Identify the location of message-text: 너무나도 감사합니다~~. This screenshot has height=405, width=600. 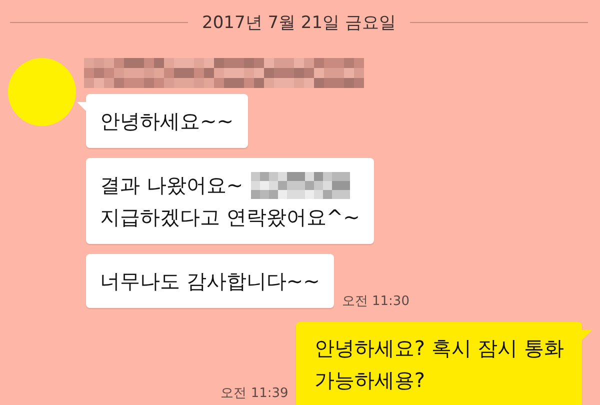
(210, 281).